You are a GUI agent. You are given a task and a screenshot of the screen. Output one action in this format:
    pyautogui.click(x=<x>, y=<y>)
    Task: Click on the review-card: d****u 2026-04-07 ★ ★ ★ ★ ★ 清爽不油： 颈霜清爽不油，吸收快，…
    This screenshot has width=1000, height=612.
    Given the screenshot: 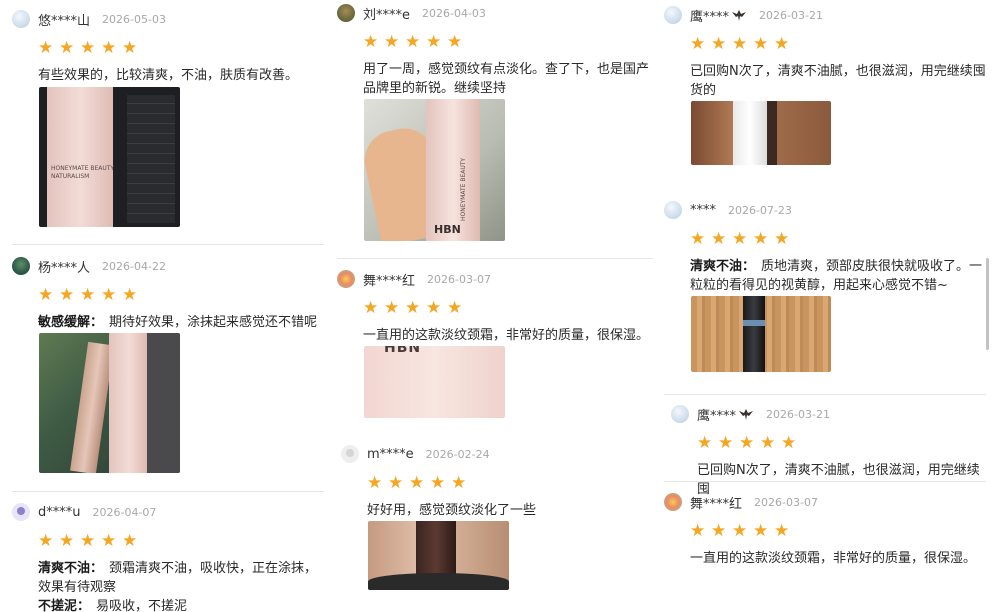 What is the action you would take?
    pyautogui.click(x=169, y=556)
    